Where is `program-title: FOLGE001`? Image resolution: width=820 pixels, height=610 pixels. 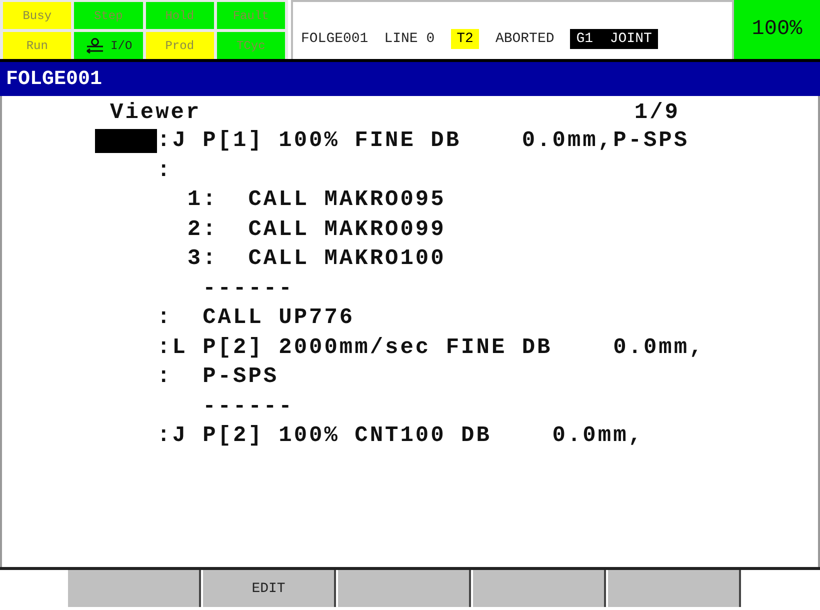
program-title: FOLGE001 is located at coordinates (410, 79).